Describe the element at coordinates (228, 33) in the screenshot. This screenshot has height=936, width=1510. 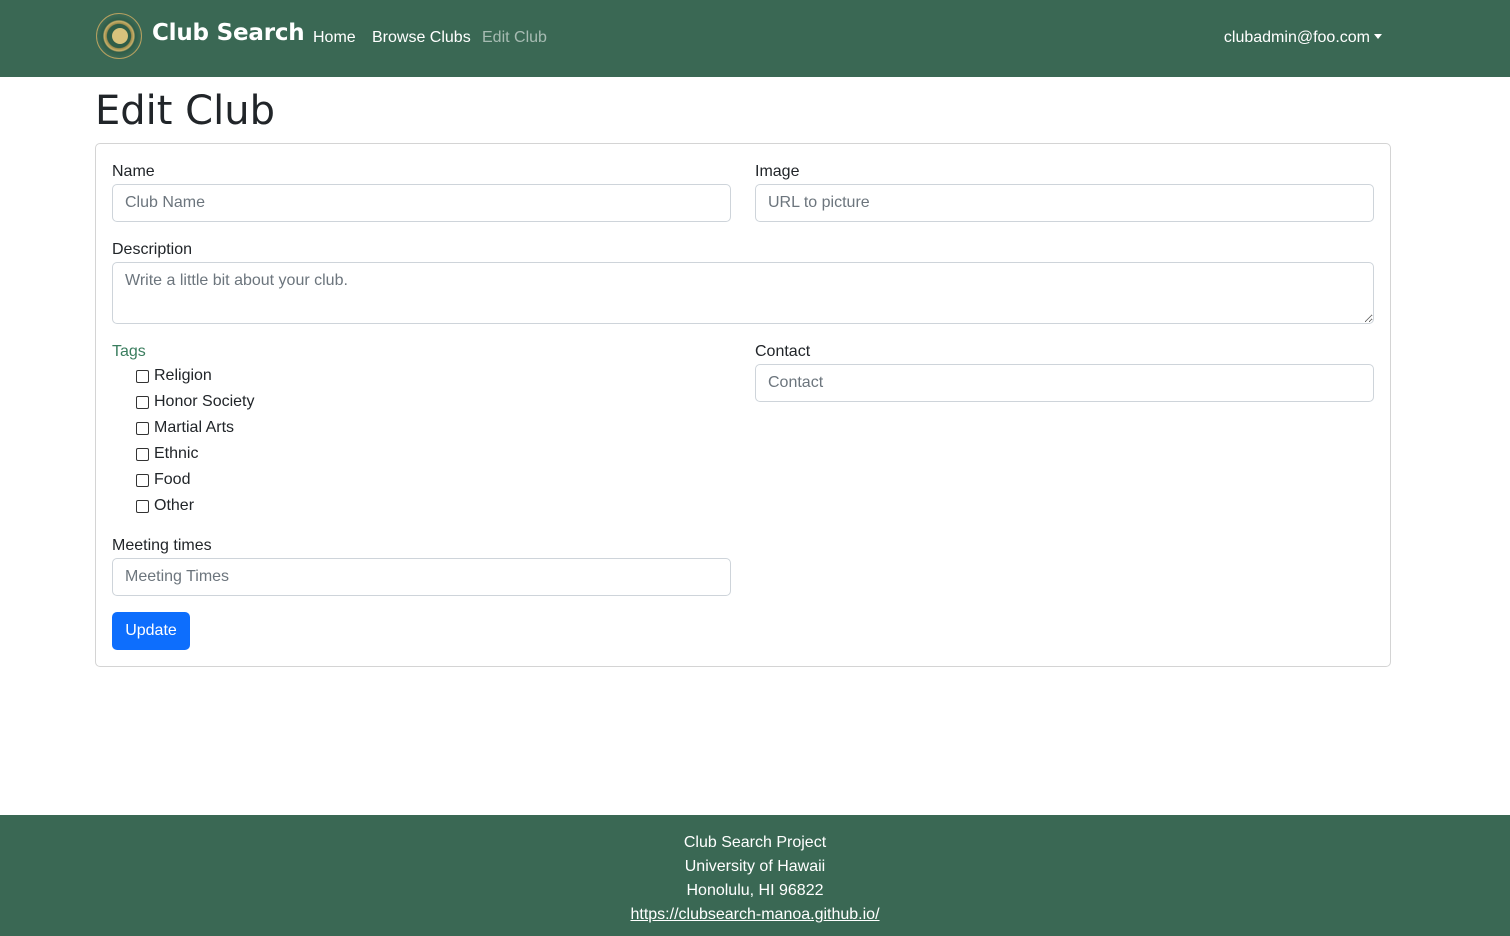
I see `brand-title: Club Search` at that location.